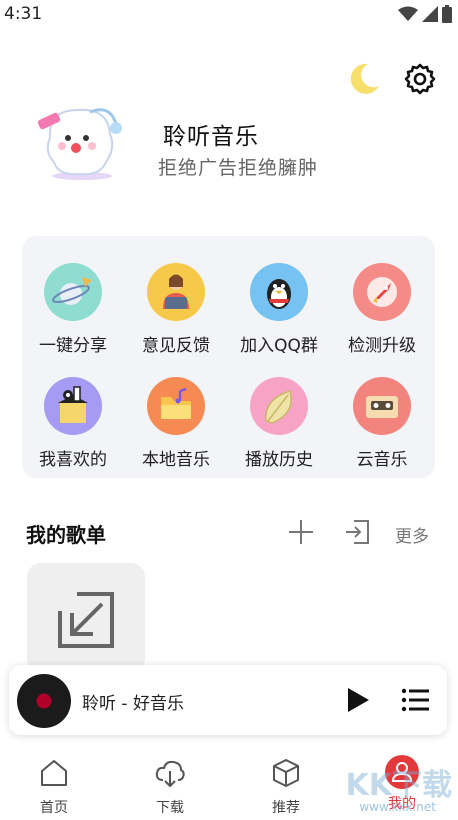 The height and width of the screenshot is (820, 458). I want to click on grid-item-history: 播放历史, so click(279, 423).